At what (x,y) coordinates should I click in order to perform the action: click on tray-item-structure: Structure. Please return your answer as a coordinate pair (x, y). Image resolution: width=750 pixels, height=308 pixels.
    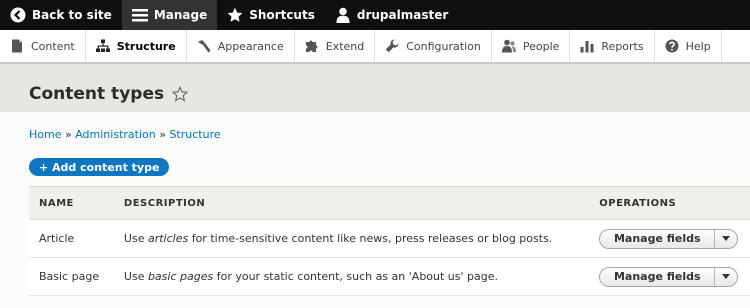
    Looking at the image, I should click on (136, 46).